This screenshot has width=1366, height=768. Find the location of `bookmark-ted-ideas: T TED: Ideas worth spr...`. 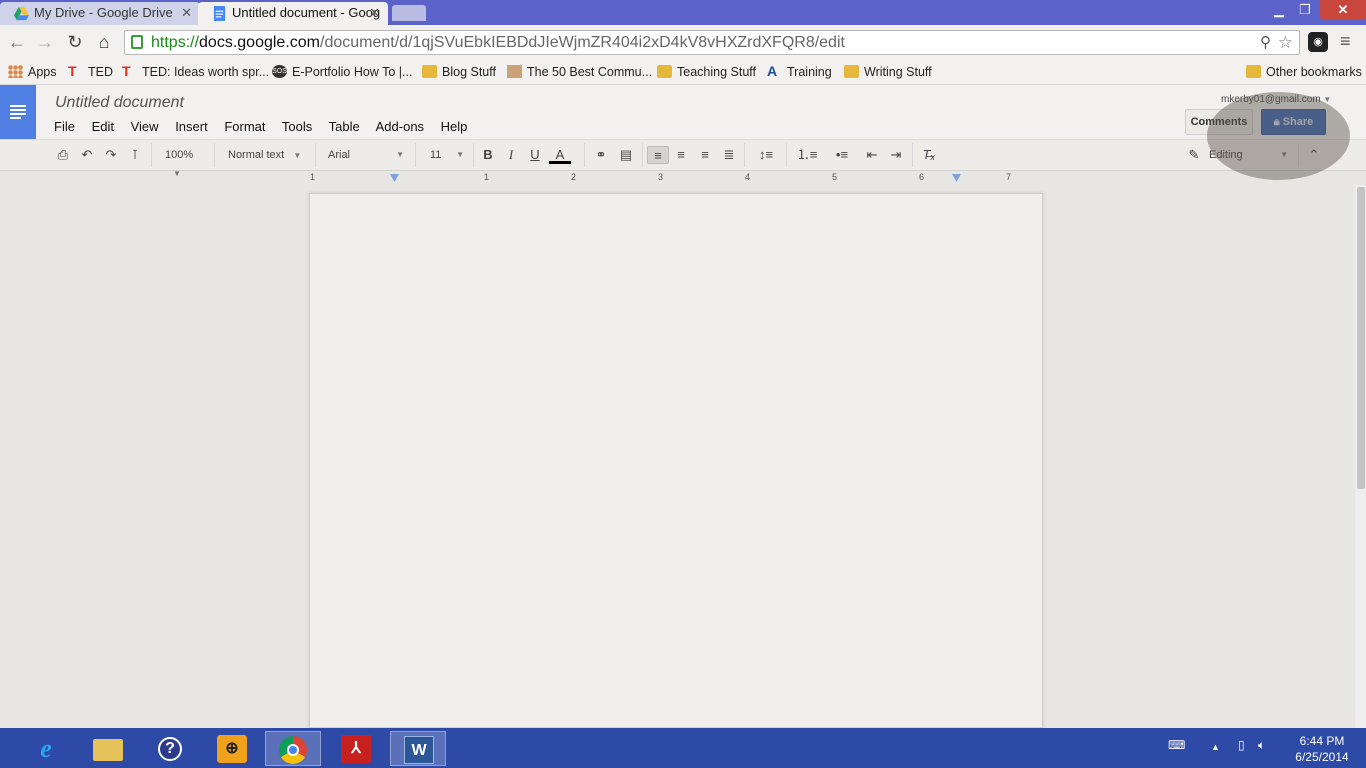

bookmark-ted-ideas: T TED: Ideas worth spr... is located at coordinates (195, 72).